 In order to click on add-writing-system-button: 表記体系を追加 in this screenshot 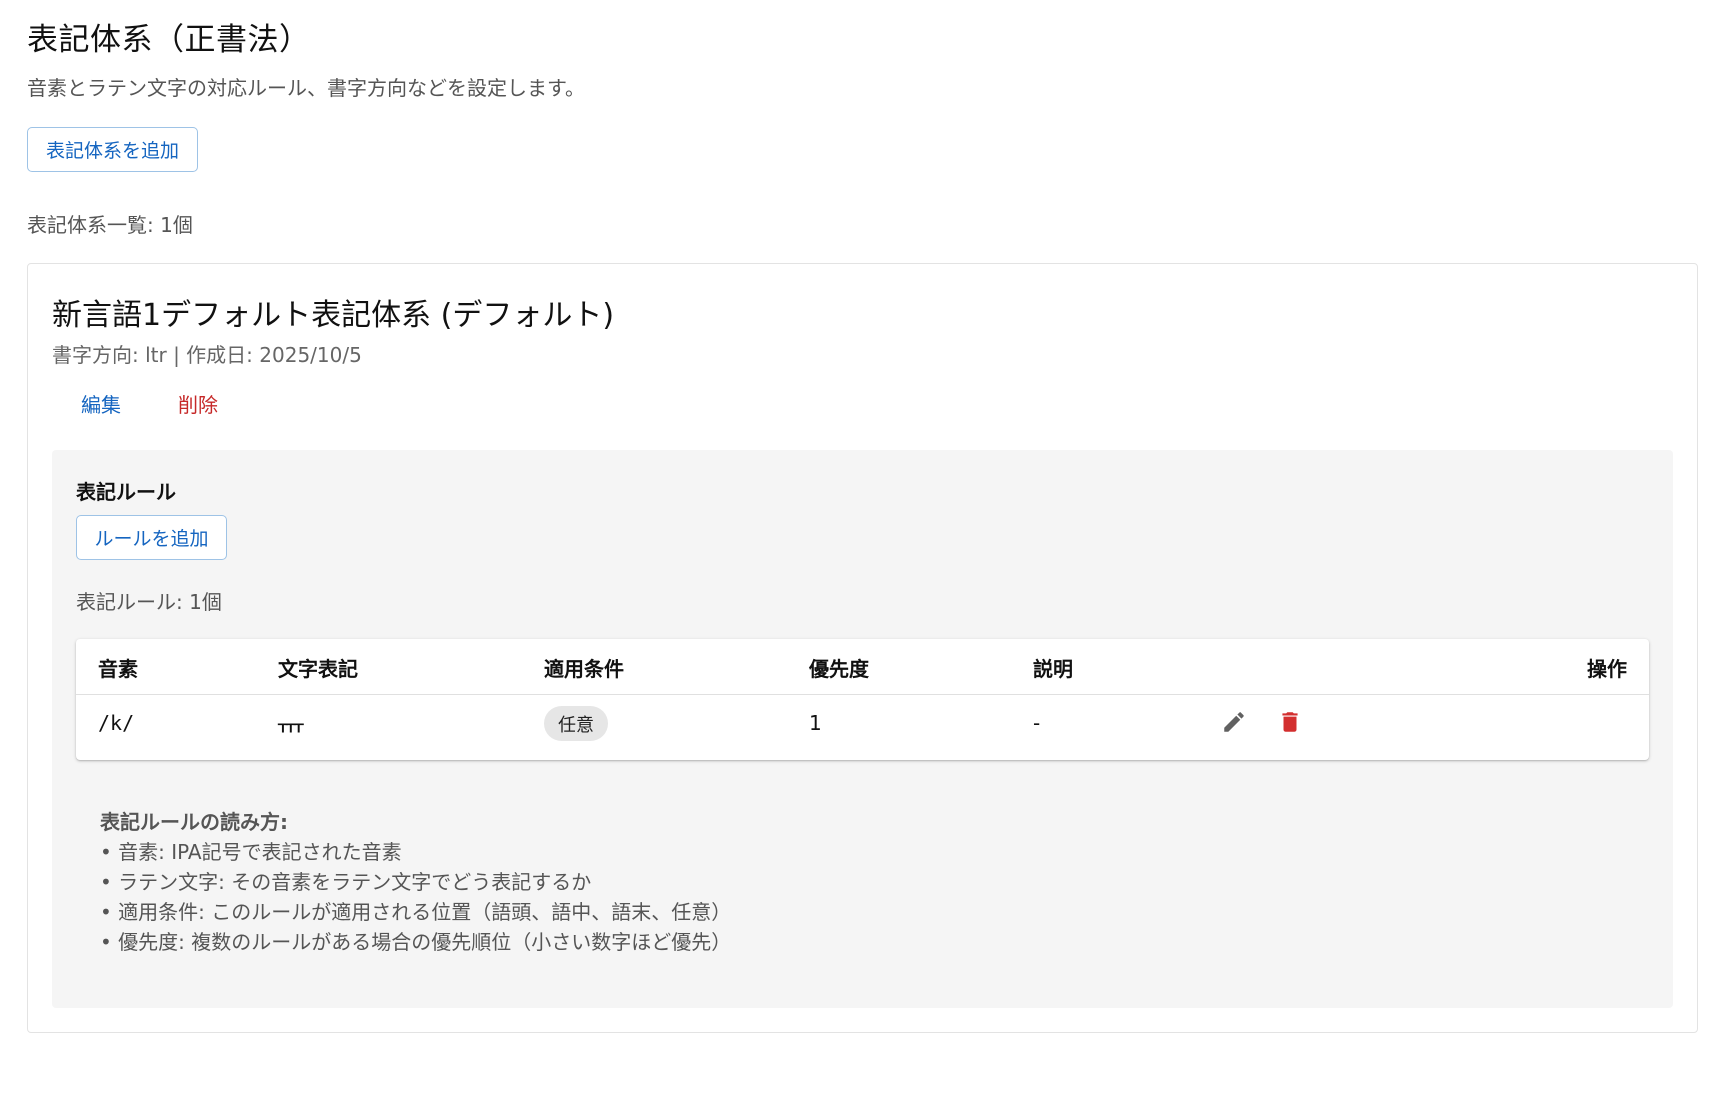, I will do `click(112, 149)`.